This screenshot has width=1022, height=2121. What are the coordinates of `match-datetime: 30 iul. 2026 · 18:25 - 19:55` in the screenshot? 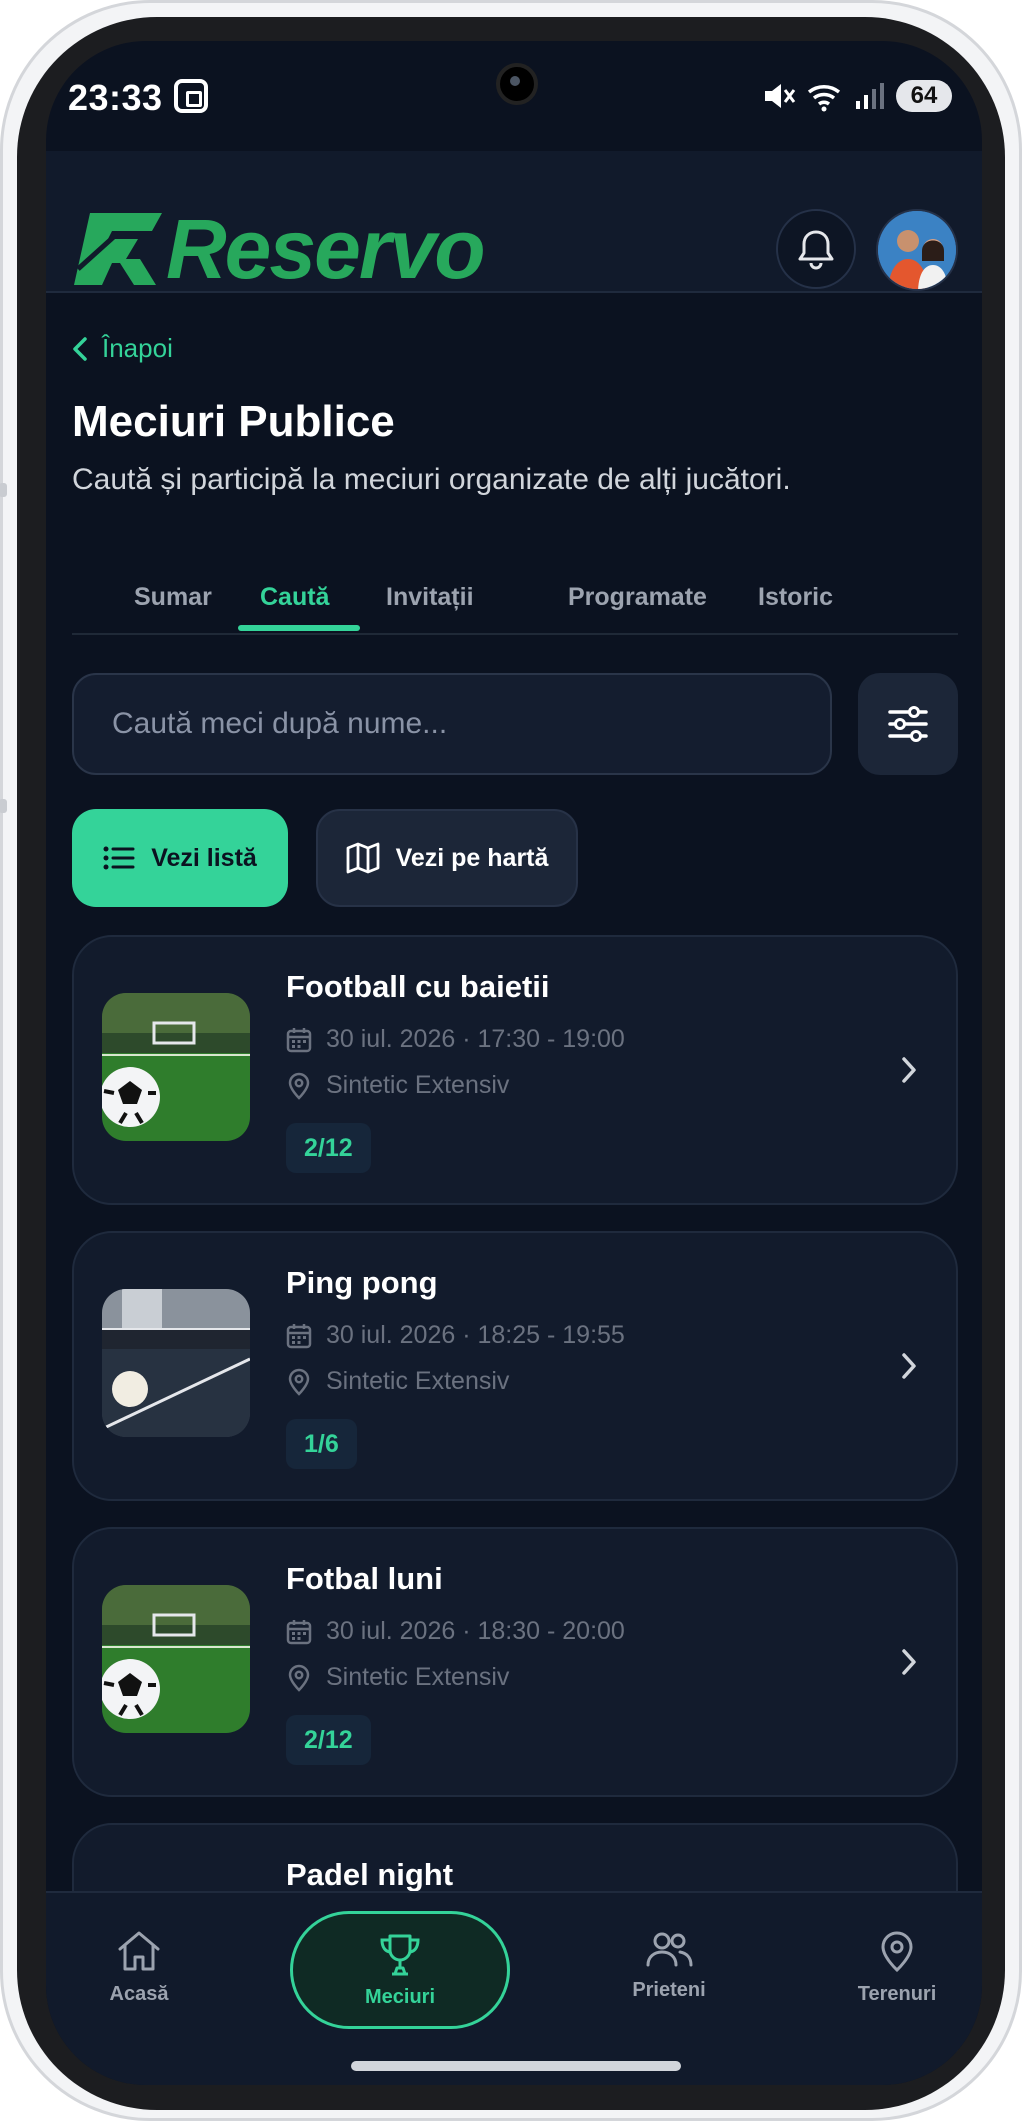 It's located at (455, 1335).